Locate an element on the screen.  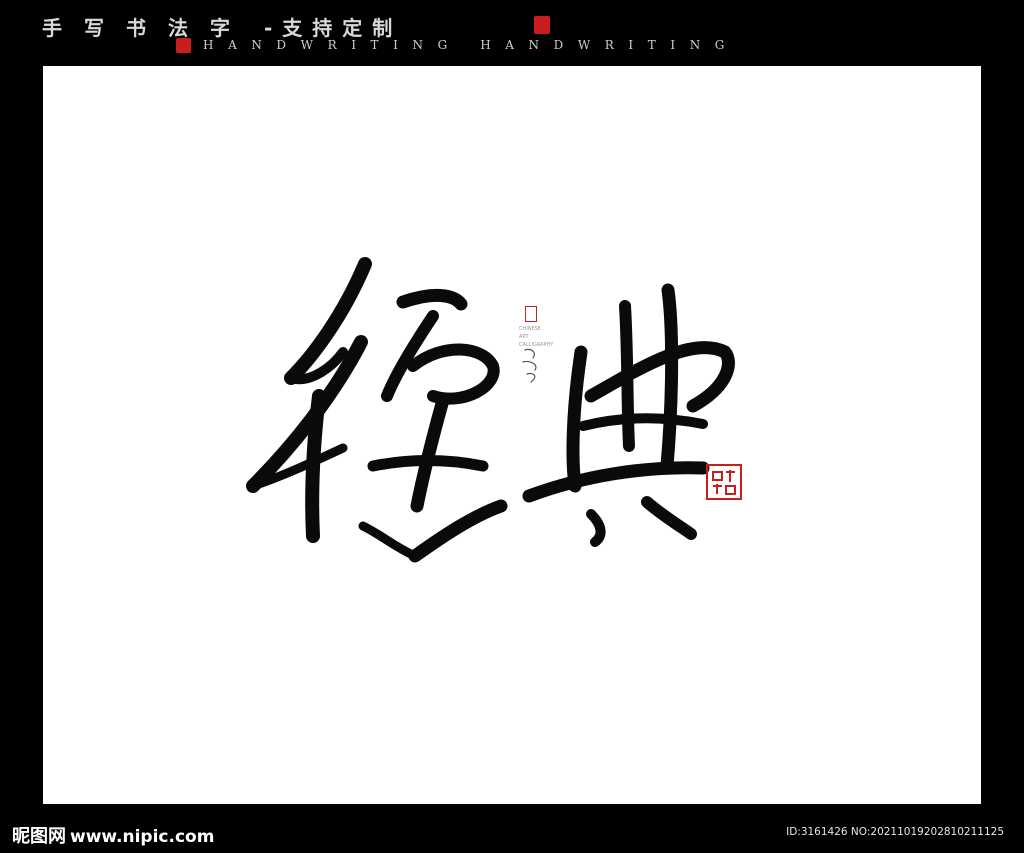
header-seal-small is located at coordinates (183, 45).